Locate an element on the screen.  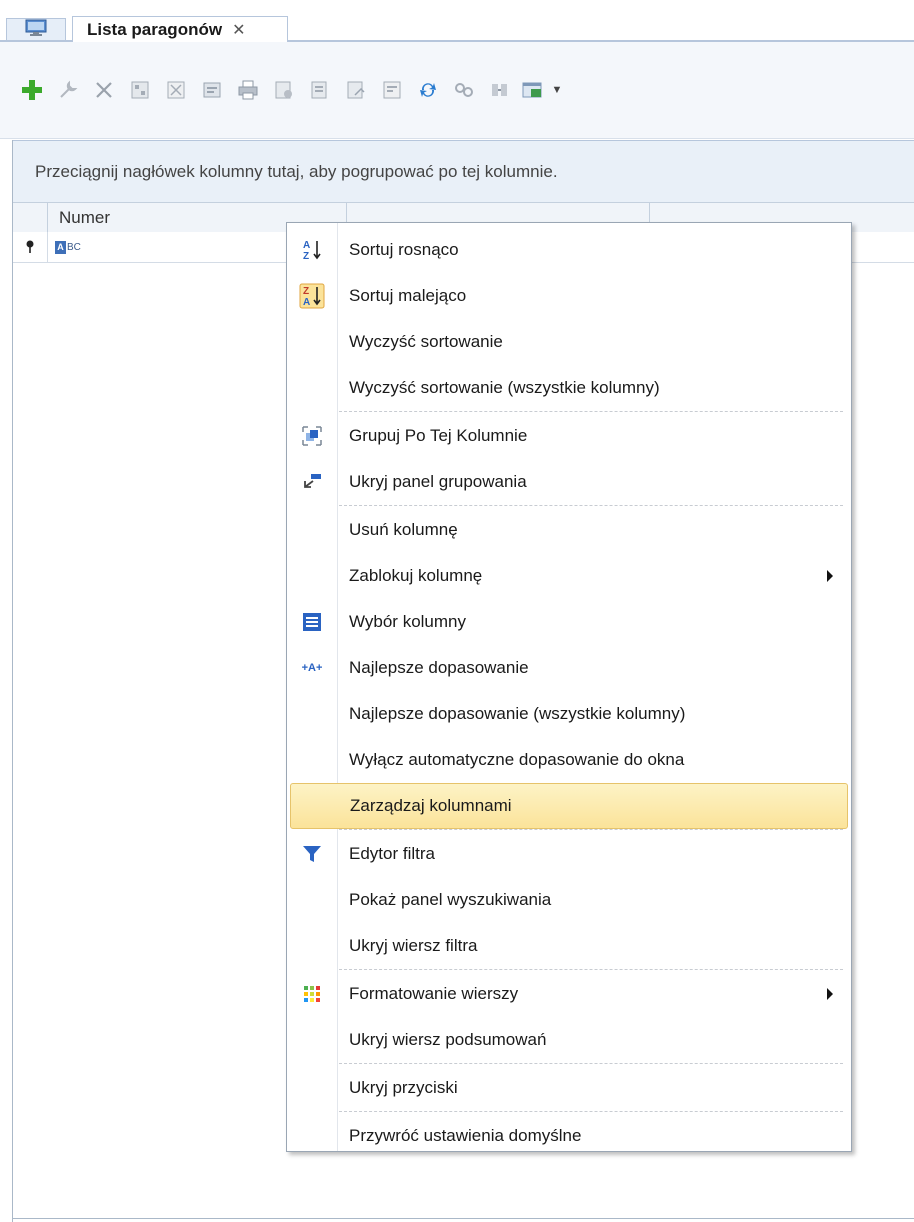
preview-icon is located at coordinates (212, 90).